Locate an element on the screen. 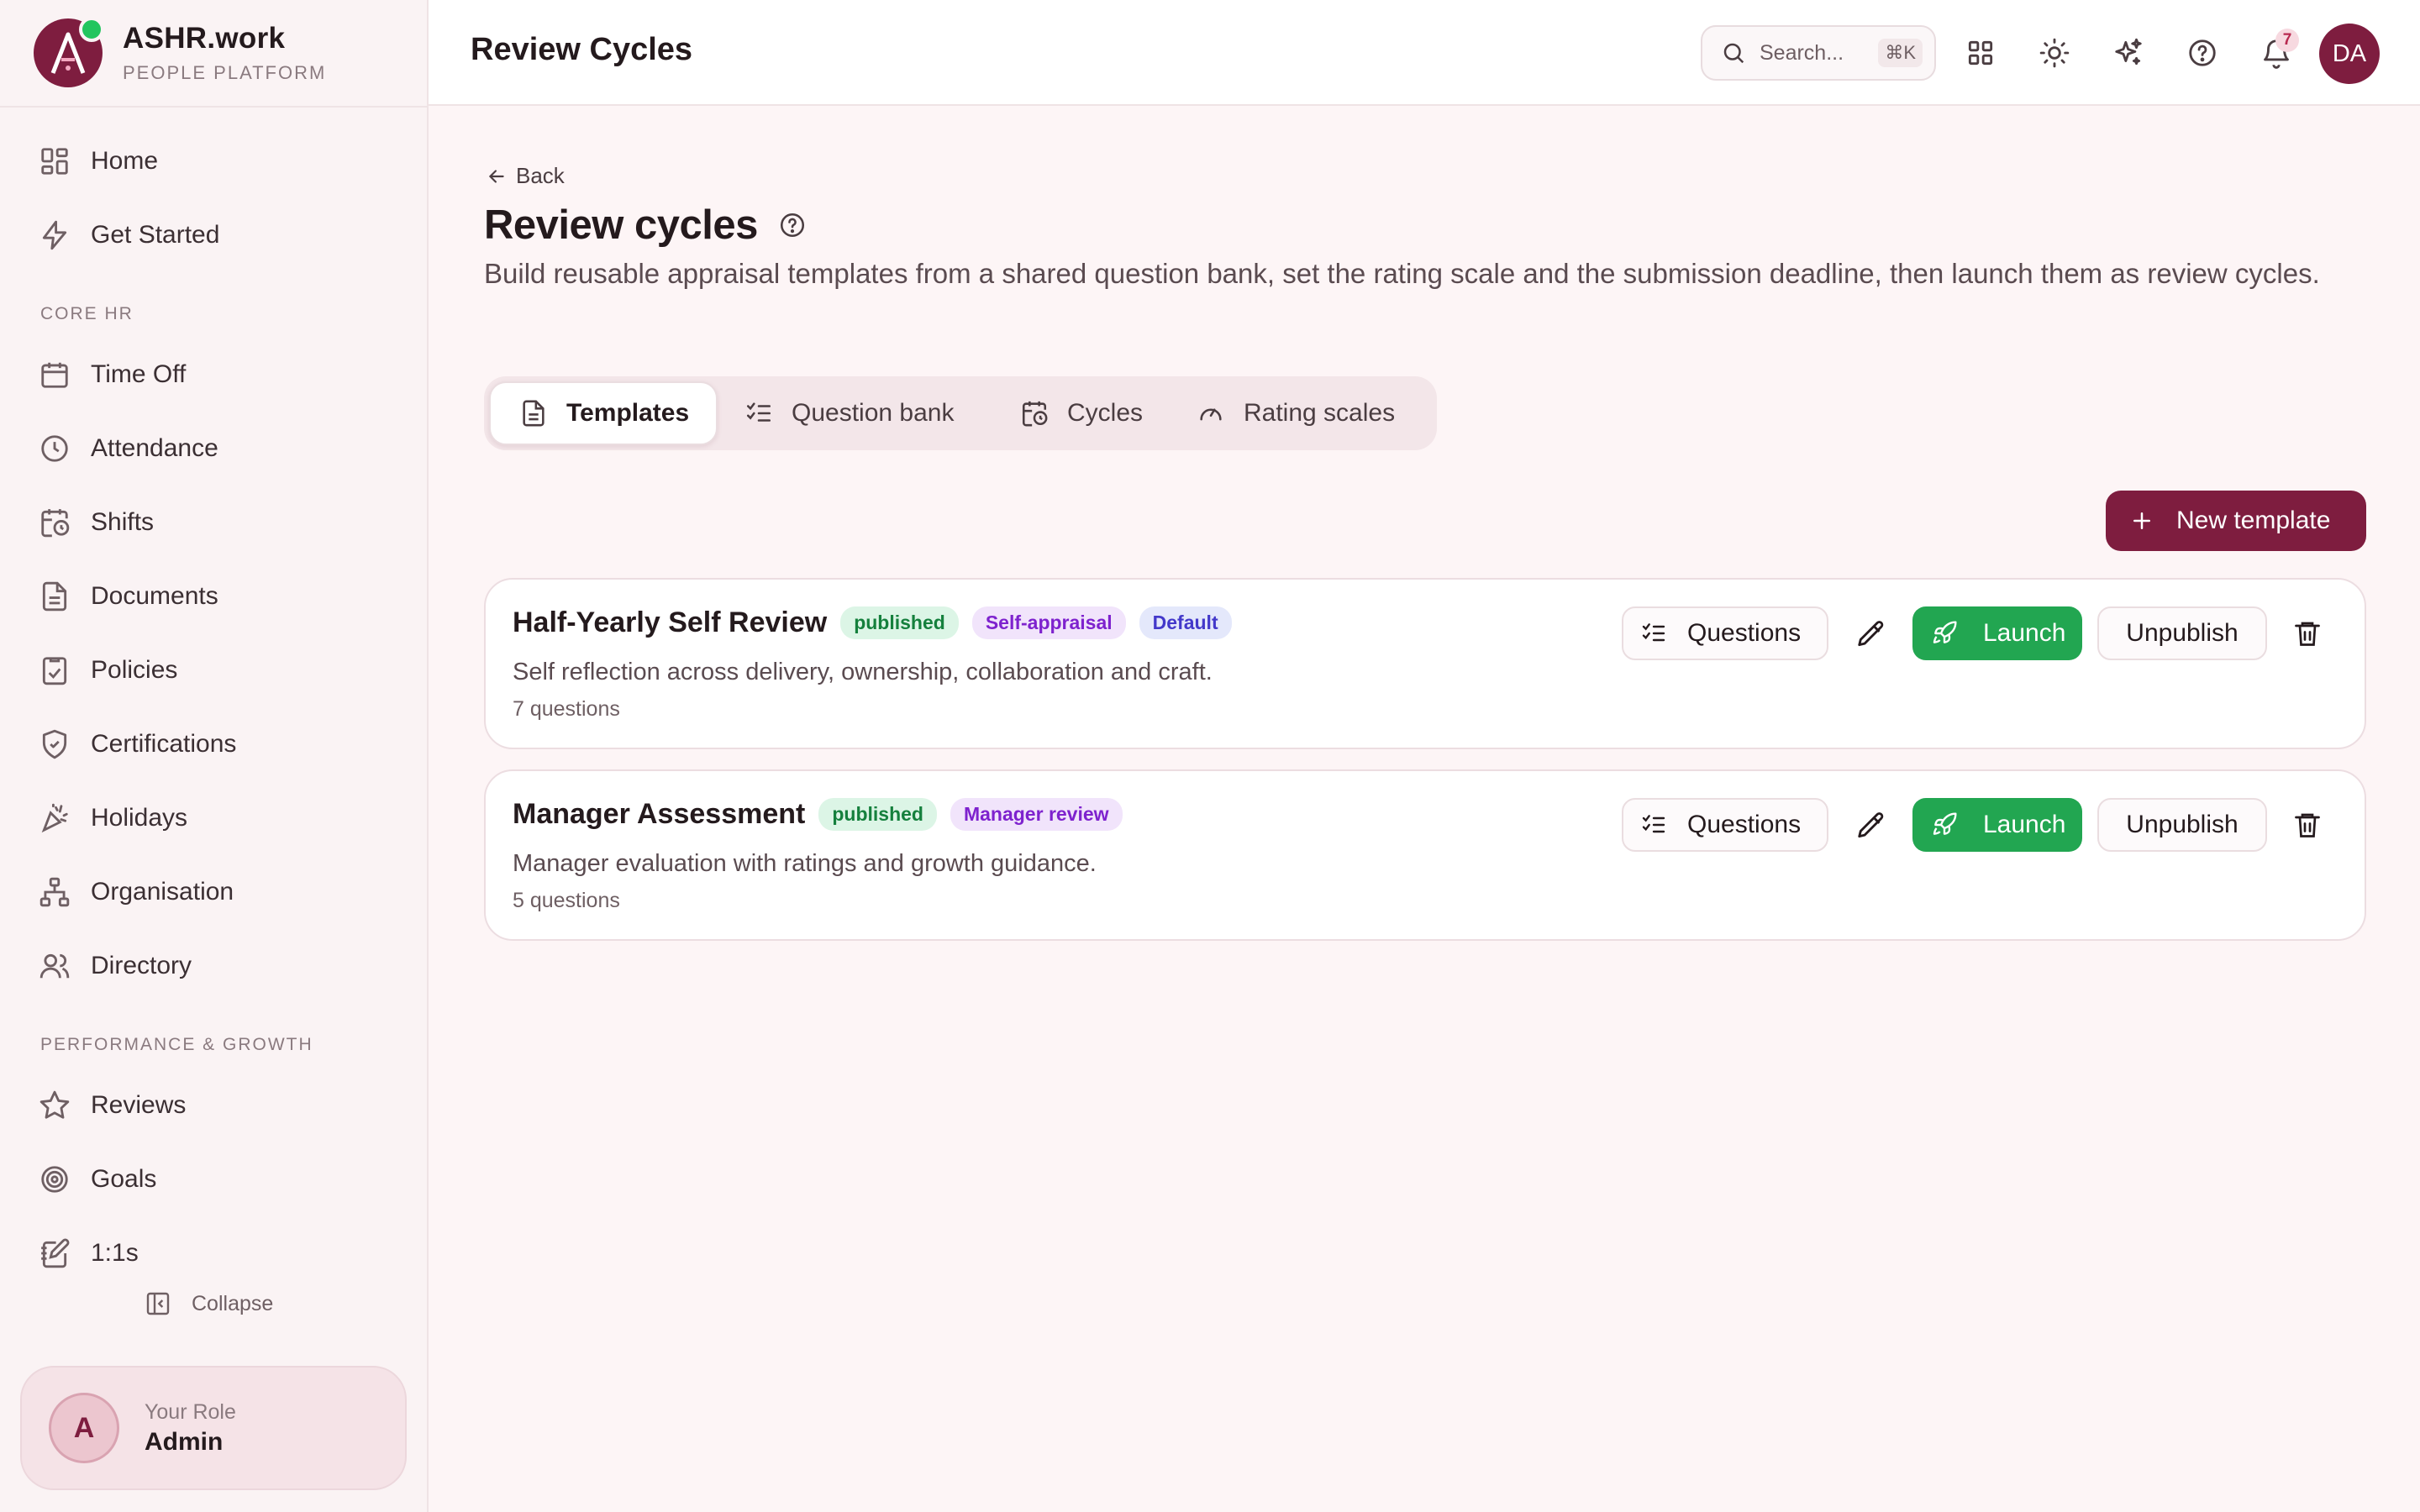  sidebar-item-holidays: Holidays is located at coordinates (113, 818).